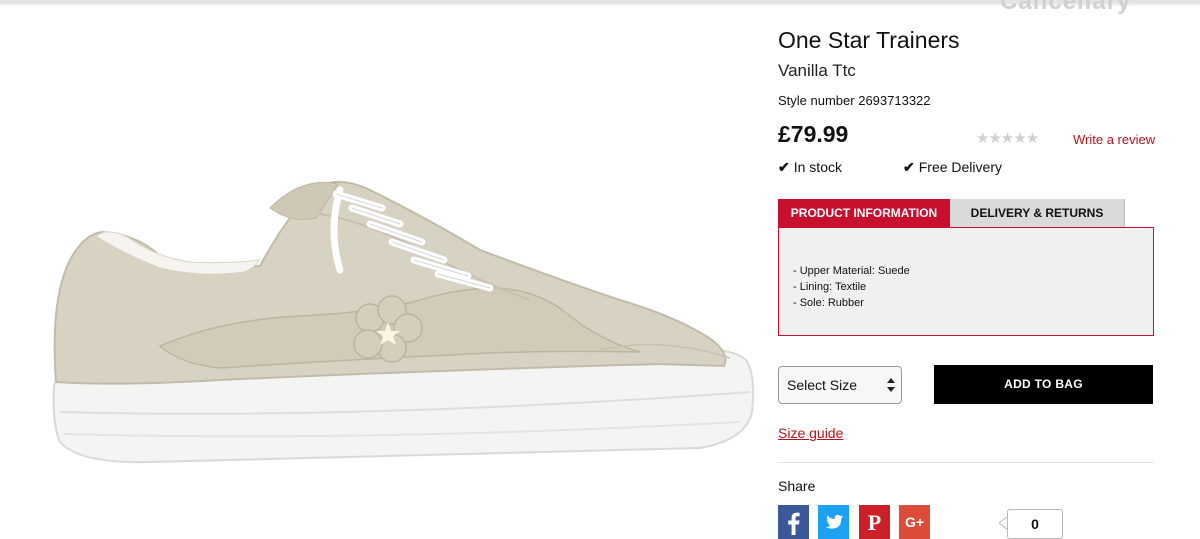 The image size is (1200, 539). I want to click on svg-text: P, so click(874, 522).